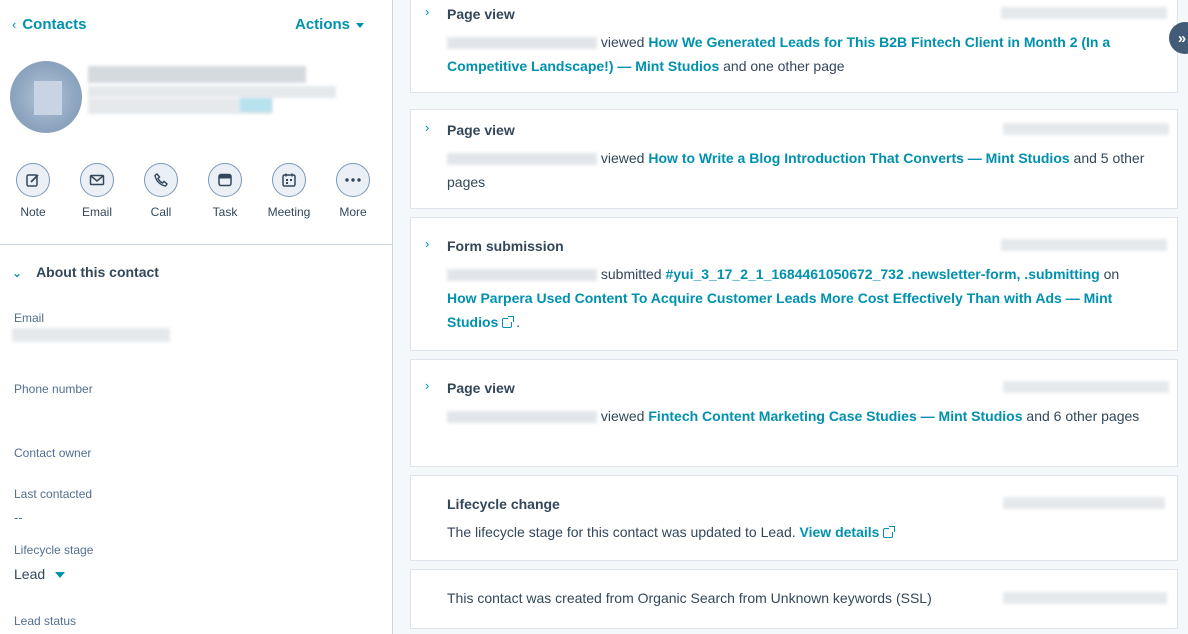 This screenshot has height=634, width=1188. Describe the element at coordinates (33, 180) in the screenshot. I see `note-icon` at that location.